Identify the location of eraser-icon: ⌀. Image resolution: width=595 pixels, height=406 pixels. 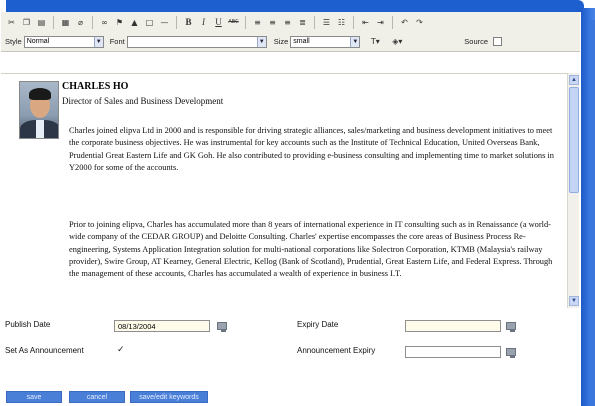
(80, 22).